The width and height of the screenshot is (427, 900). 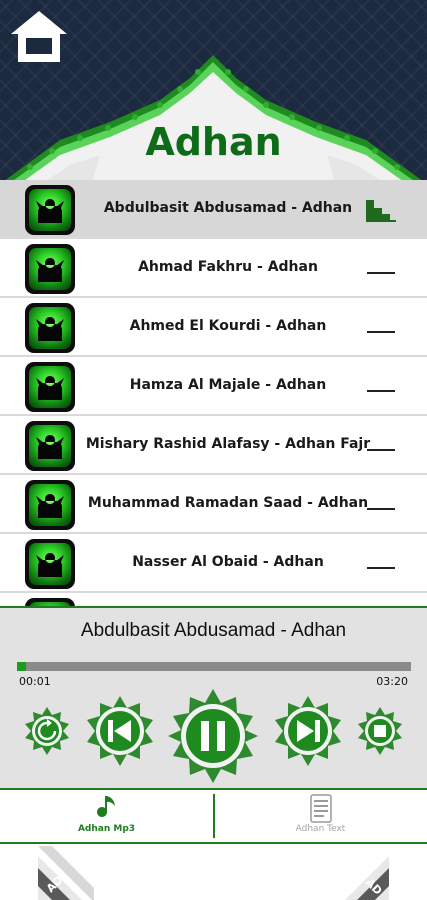 What do you see at coordinates (308, 731) in the screenshot?
I see `next-button` at bounding box center [308, 731].